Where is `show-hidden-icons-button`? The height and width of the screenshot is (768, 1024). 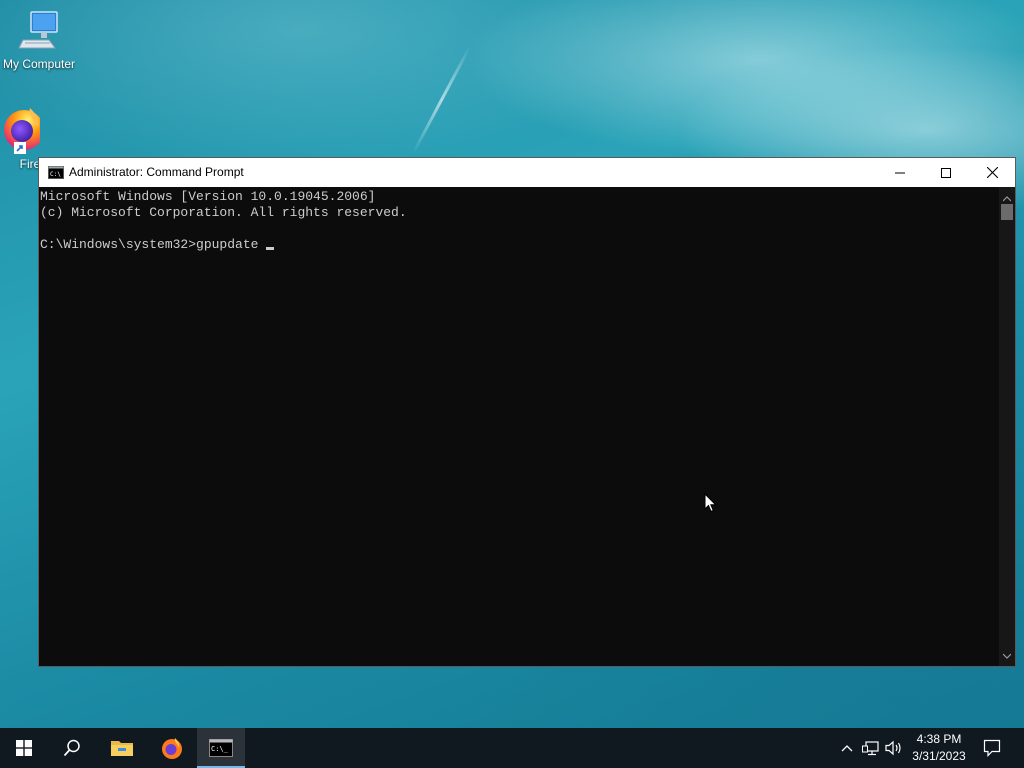 show-hidden-icons-button is located at coordinates (847, 748).